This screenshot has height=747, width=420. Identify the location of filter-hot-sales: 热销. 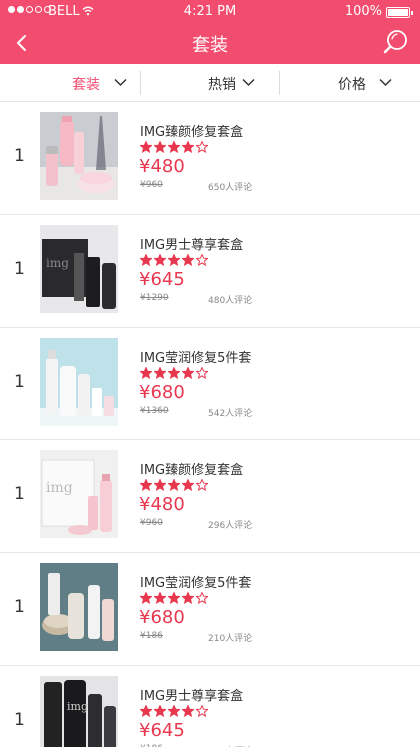
(210, 83).